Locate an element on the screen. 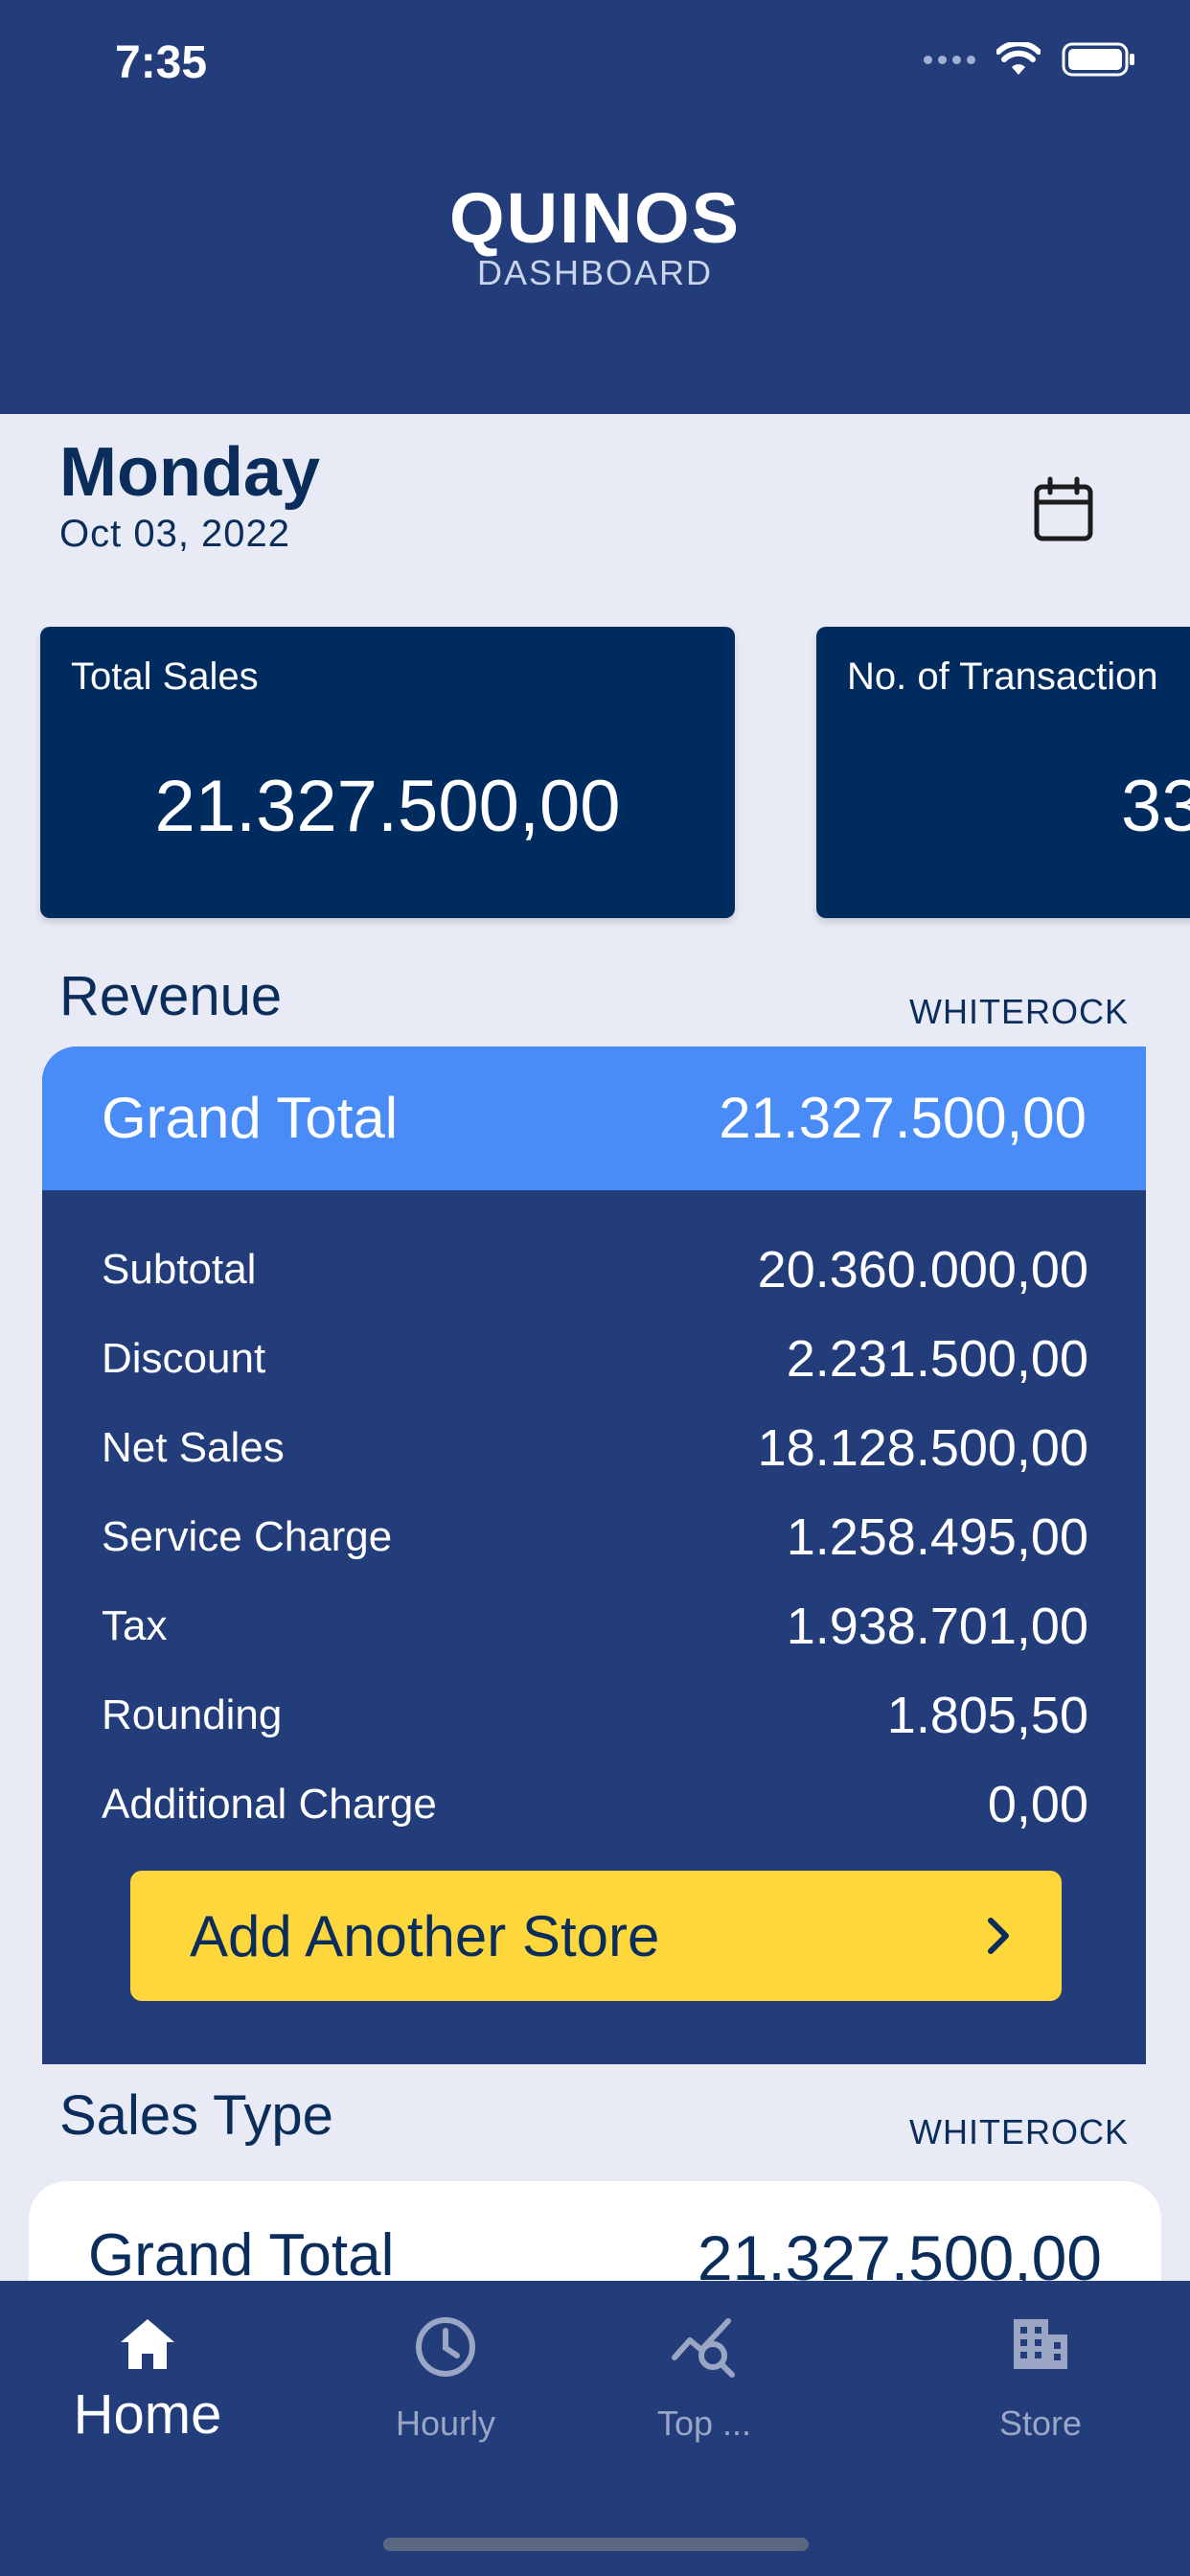 The height and width of the screenshot is (2576, 1190). revenue-row-subtotal: Subtotal 20.360.000,00 is located at coordinates (595, 1274).